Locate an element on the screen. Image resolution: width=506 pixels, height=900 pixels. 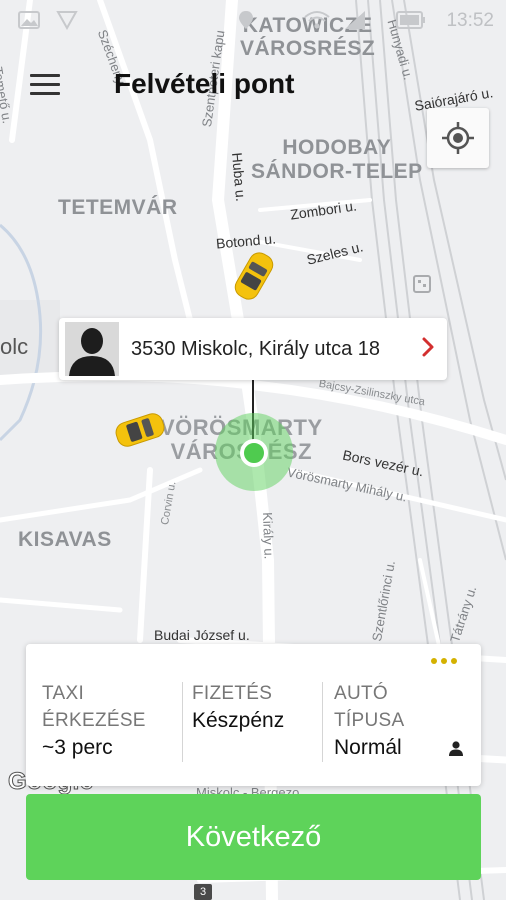
payment-section: FIZETÉS Készpénz is located at coordinates (238, 707).